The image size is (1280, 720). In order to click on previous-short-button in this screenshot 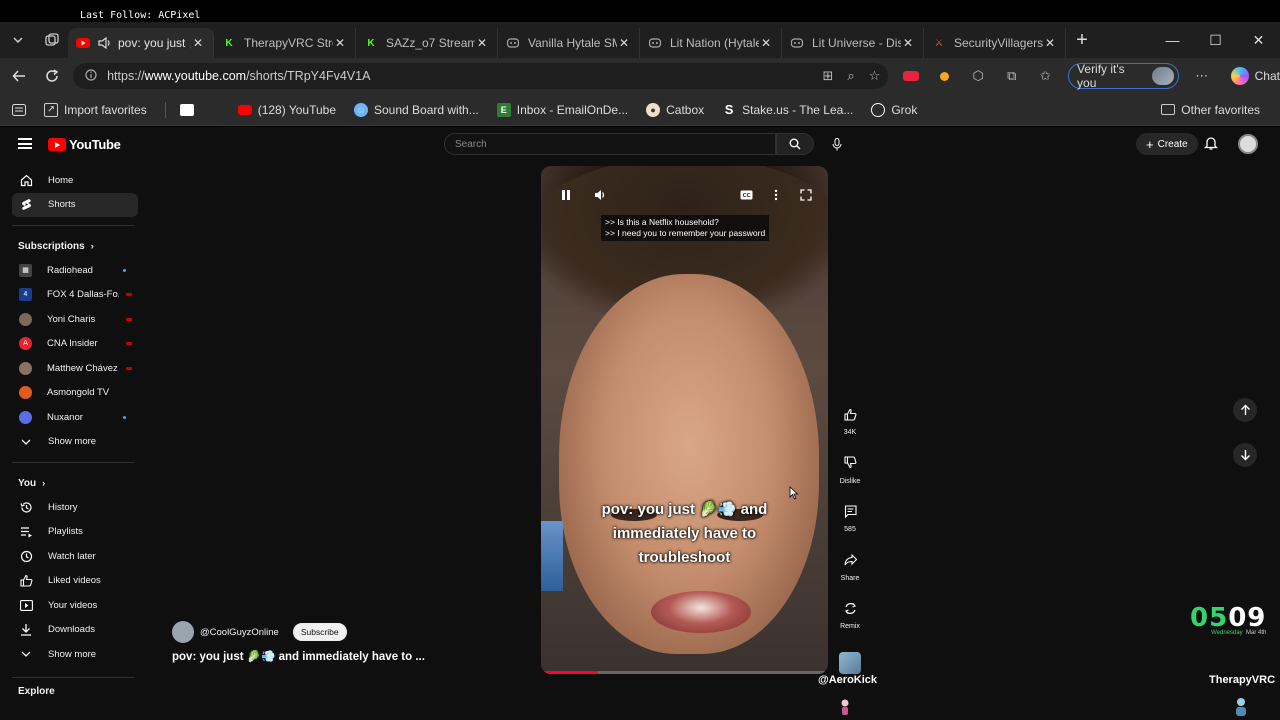, I will do `click(1245, 410)`.